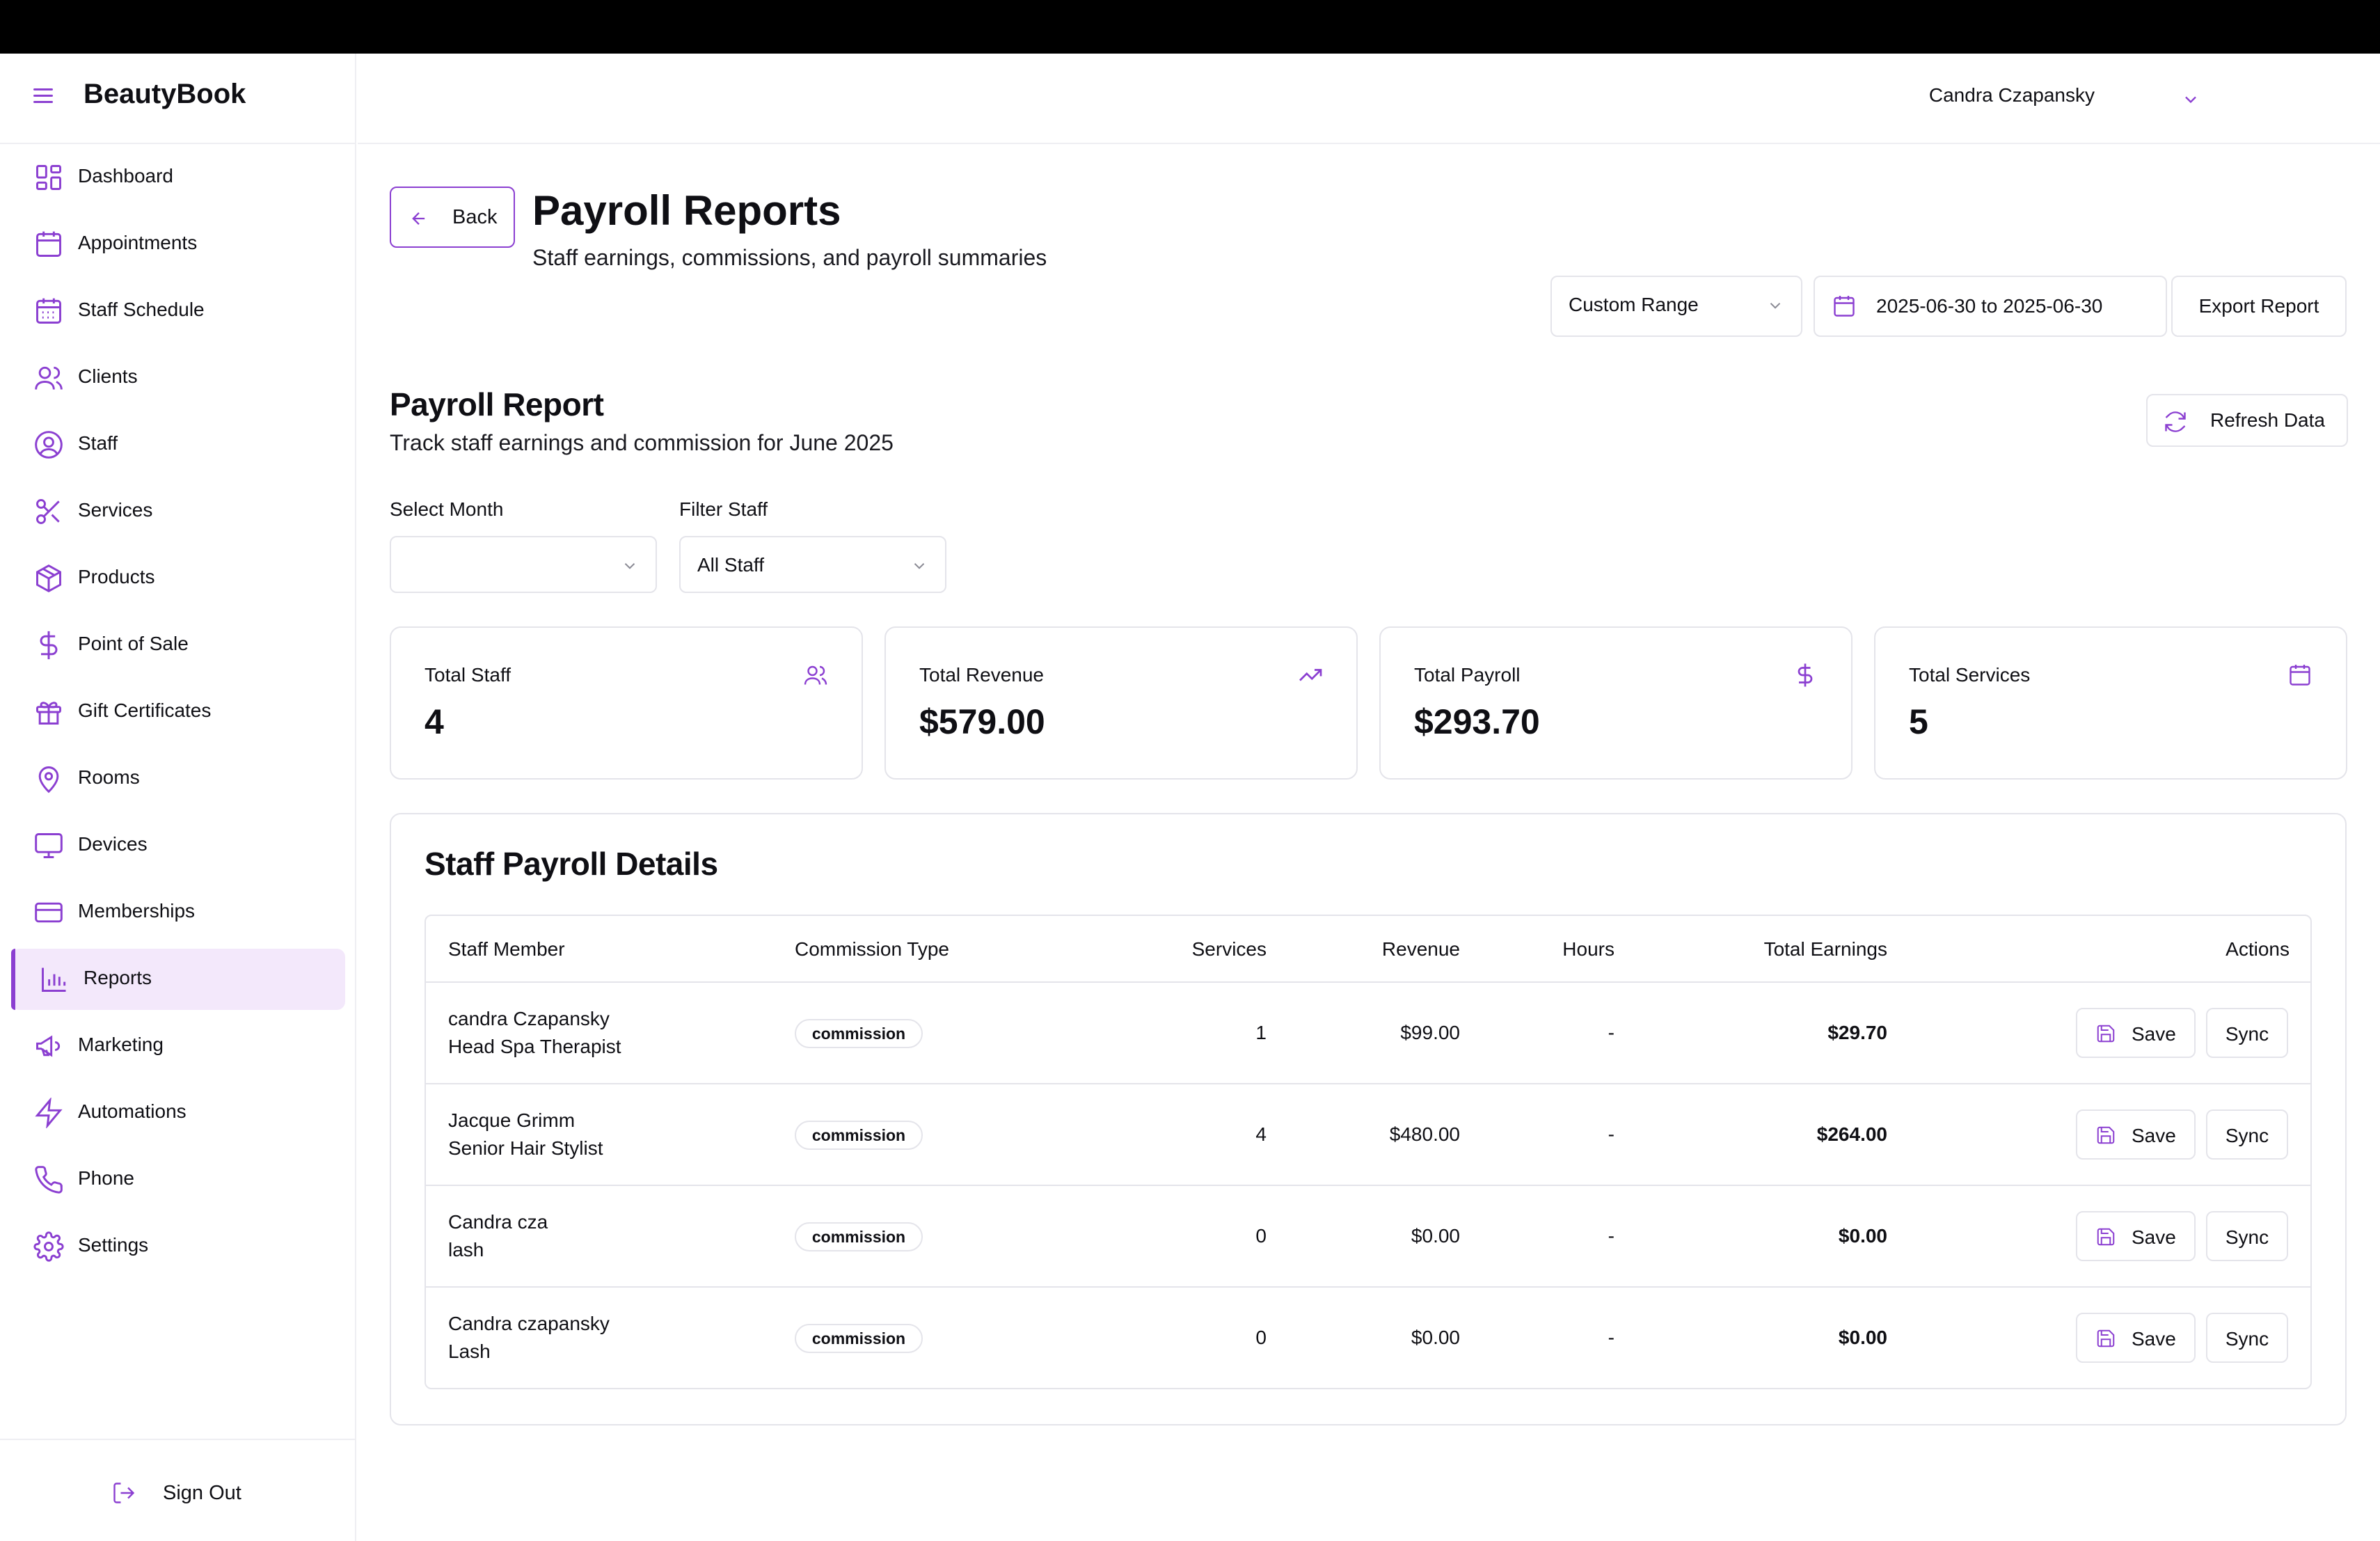 This screenshot has width=2380, height=1541. Describe the element at coordinates (49, 645) in the screenshot. I see `dollar-icon` at that location.